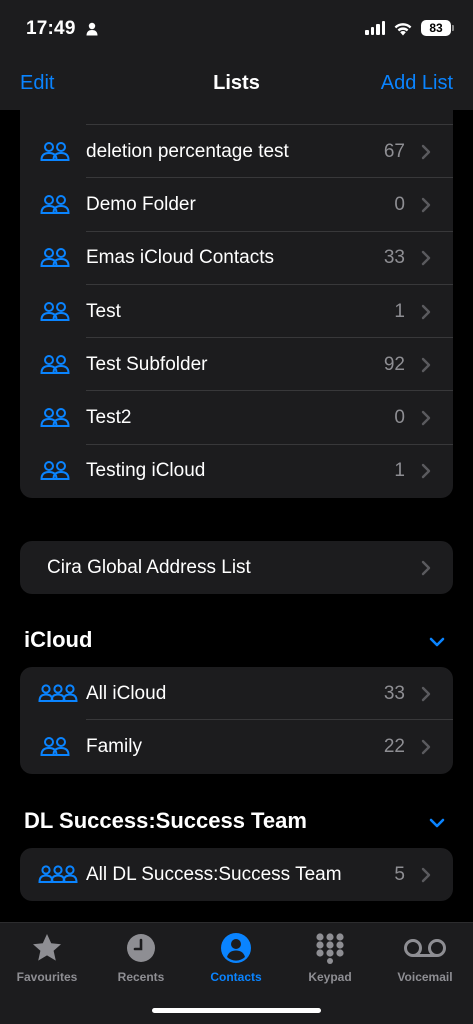 The width and height of the screenshot is (473, 1024). Describe the element at coordinates (103, 311) in the screenshot. I see `list-item-label: Test` at that location.